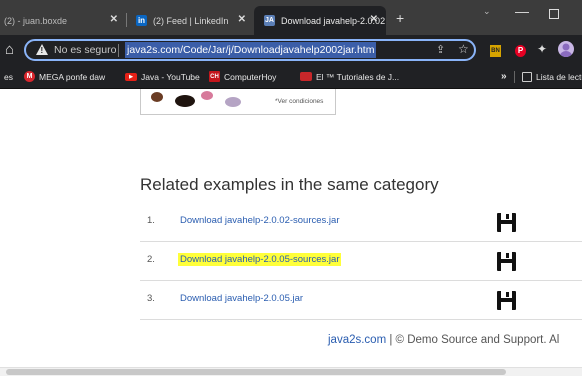 Image resolution: width=582 pixels, height=376 pixels. I want to click on table-row: 1. Download javahelp-2.0.02-sources.jar, so click(361, 222).